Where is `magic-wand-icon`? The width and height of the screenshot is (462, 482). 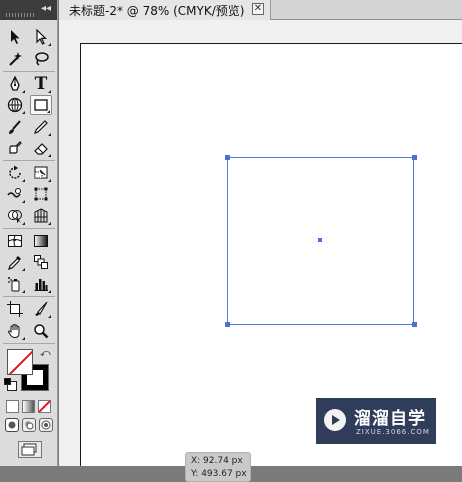 magic-wand-icon is located at coordinates (15, 59).